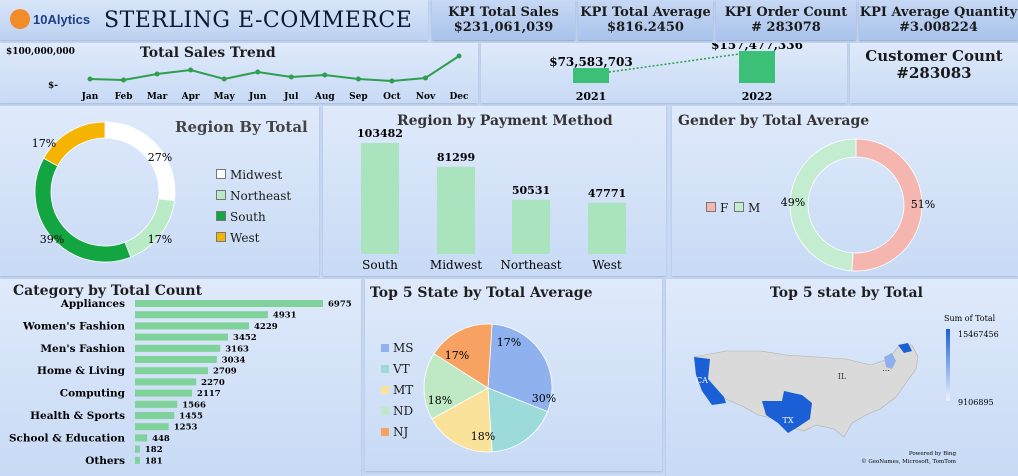 This screenshot has width=1018, height=476. What do you see at coordinates (717, 208) in the screenshot?
I see `legend-item-f: F` at bounding box center [717, 208].